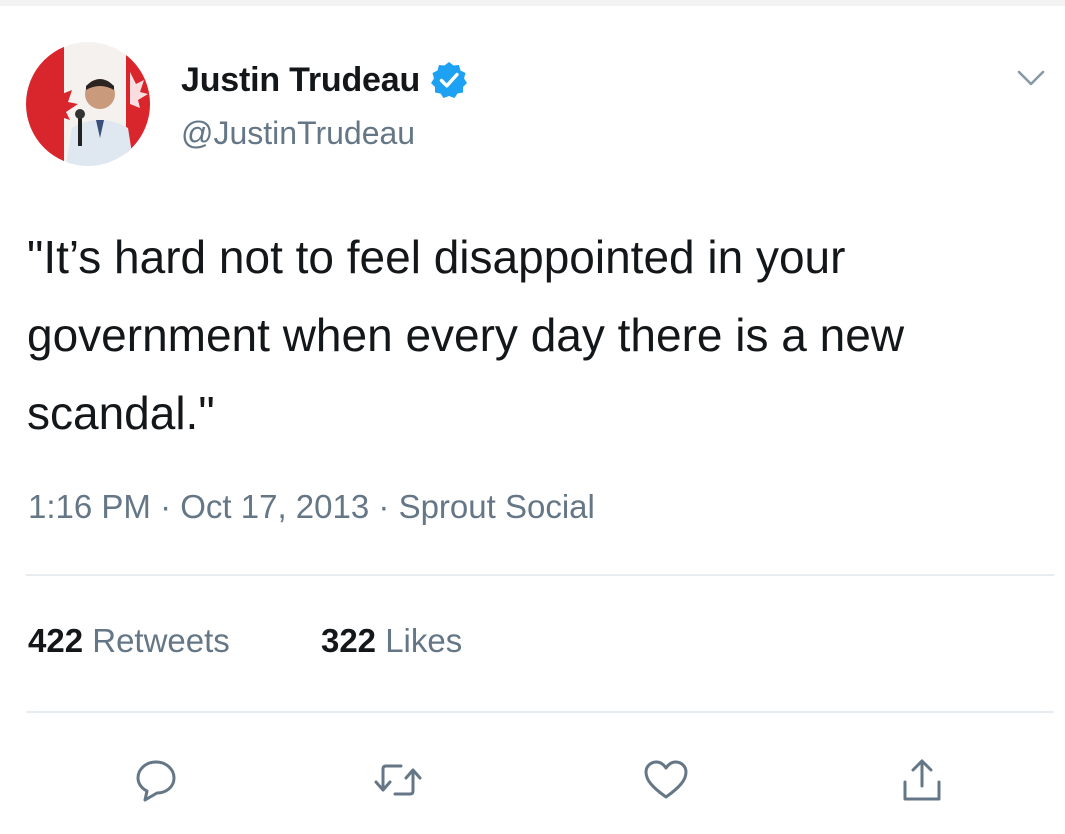  I want to click on heart-icon, so click(666, 779).